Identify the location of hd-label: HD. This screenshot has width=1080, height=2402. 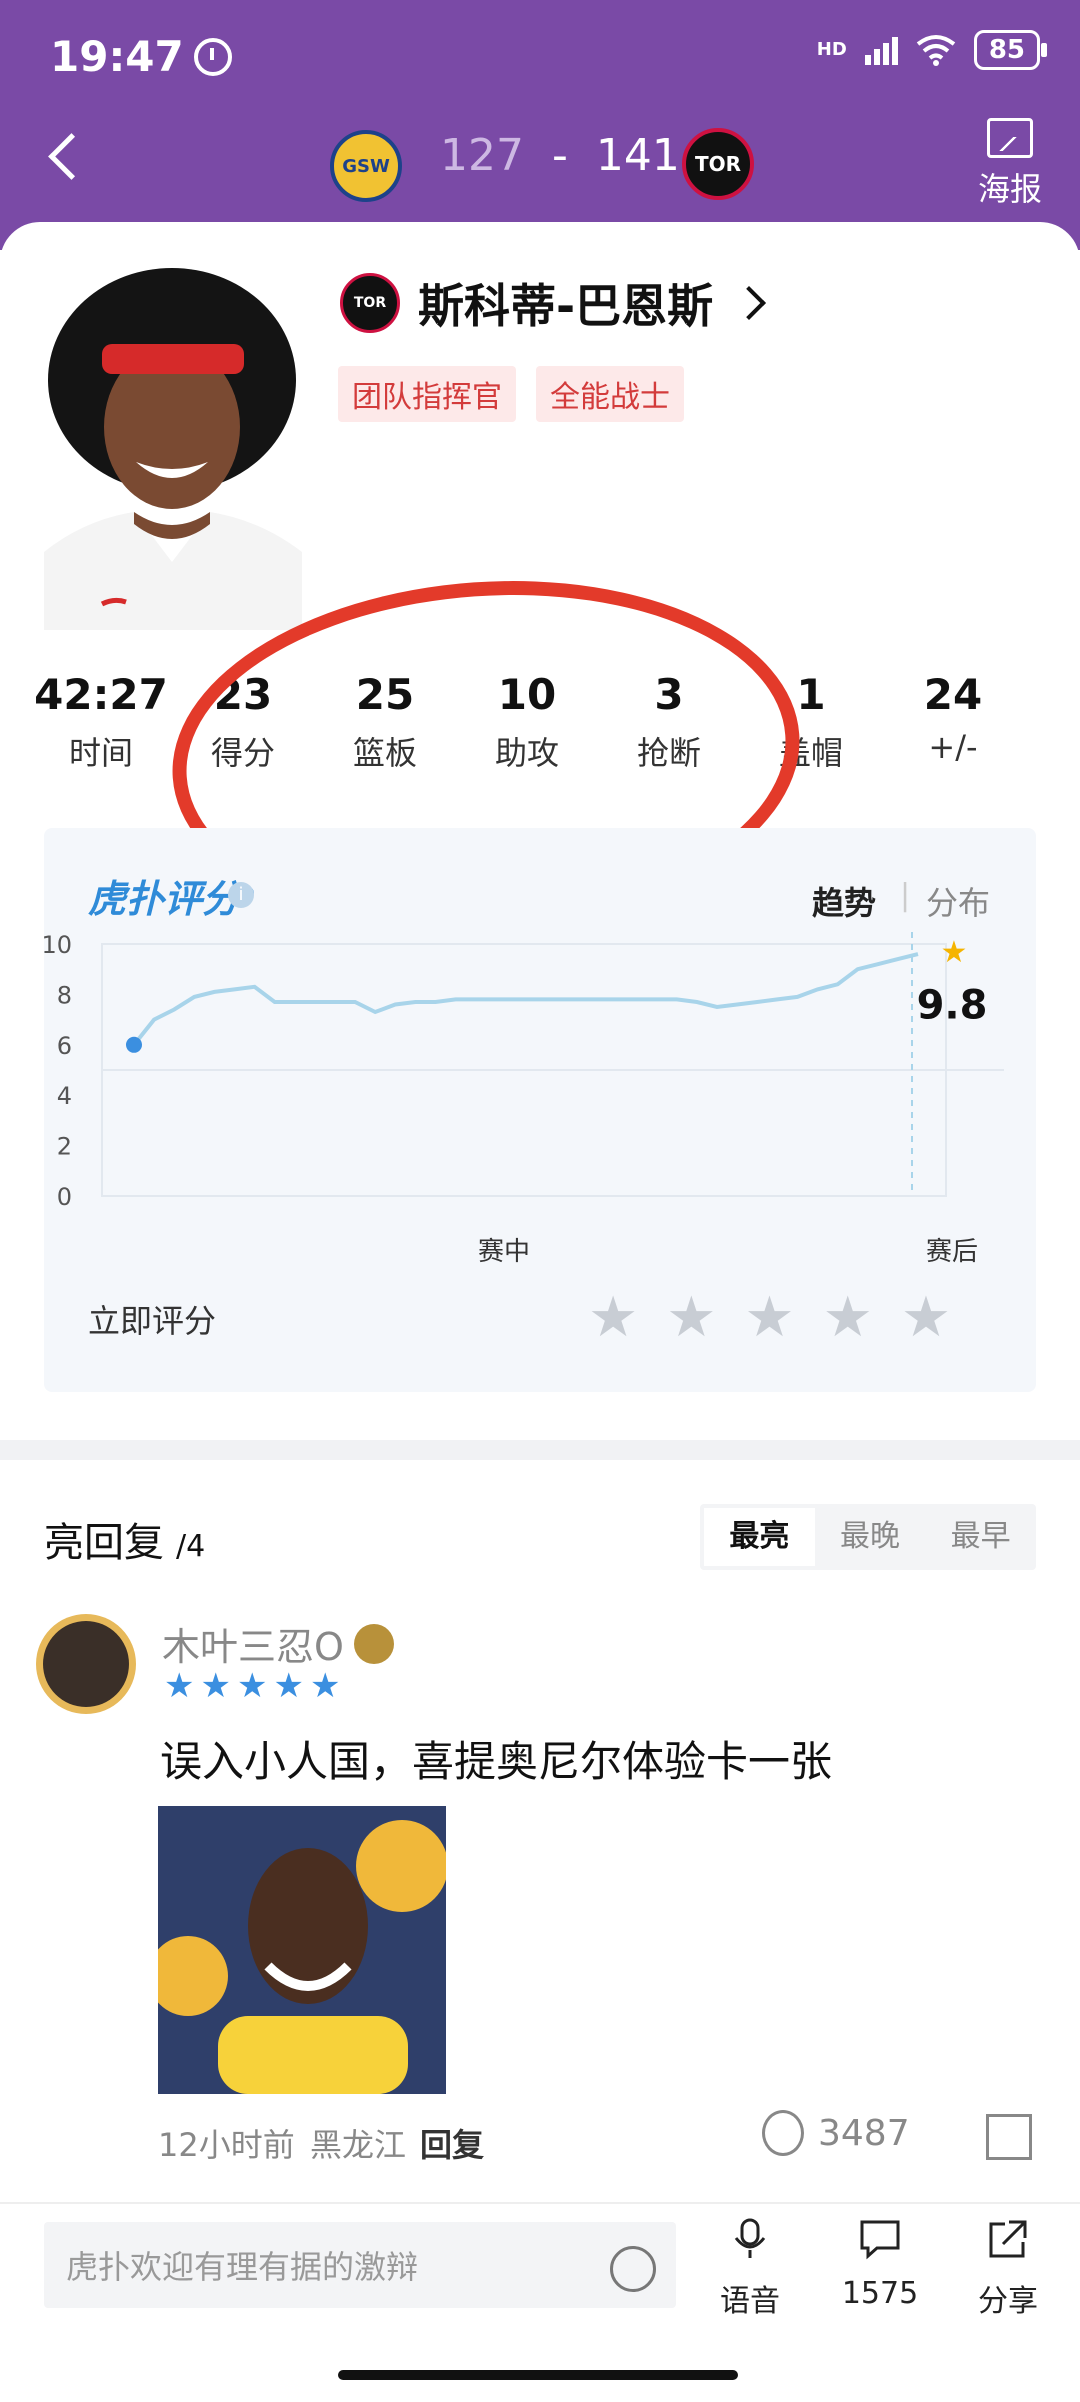
(831, 49).